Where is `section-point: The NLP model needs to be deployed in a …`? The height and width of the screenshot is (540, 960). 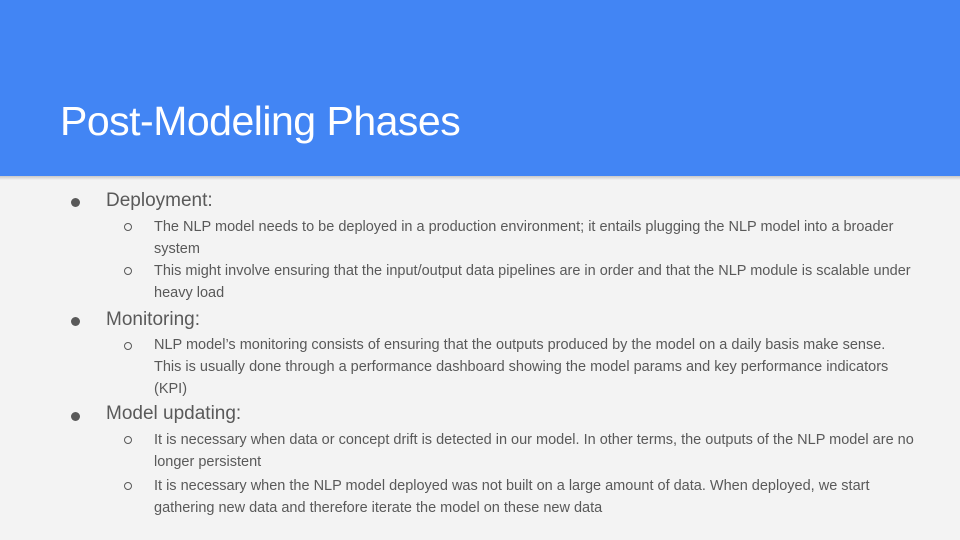 section-point: The NLP model needs to be deployed in a … is located at coordinates (524, 238).